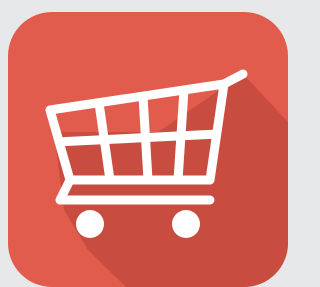 The width and height of the screenshot is (320, 287). Describe the element at coordinates (90, 224) in the screenshot. I see `cart-wheel-left` at that location.